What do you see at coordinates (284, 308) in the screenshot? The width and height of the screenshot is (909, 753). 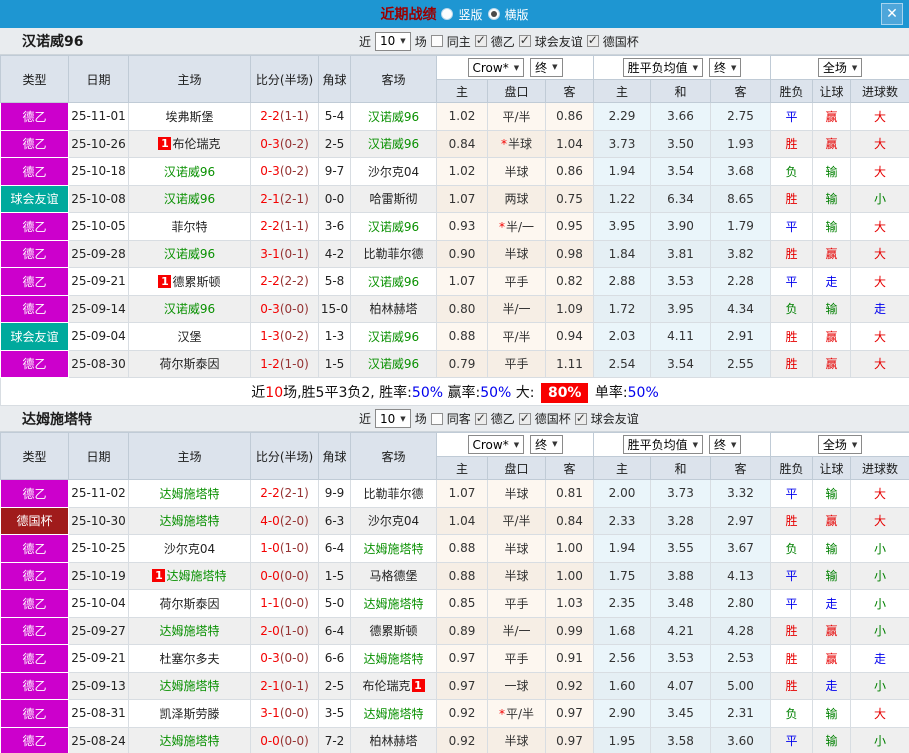 I see `score-cell: 0-3(0-0)` at bounding box center [284, 308].